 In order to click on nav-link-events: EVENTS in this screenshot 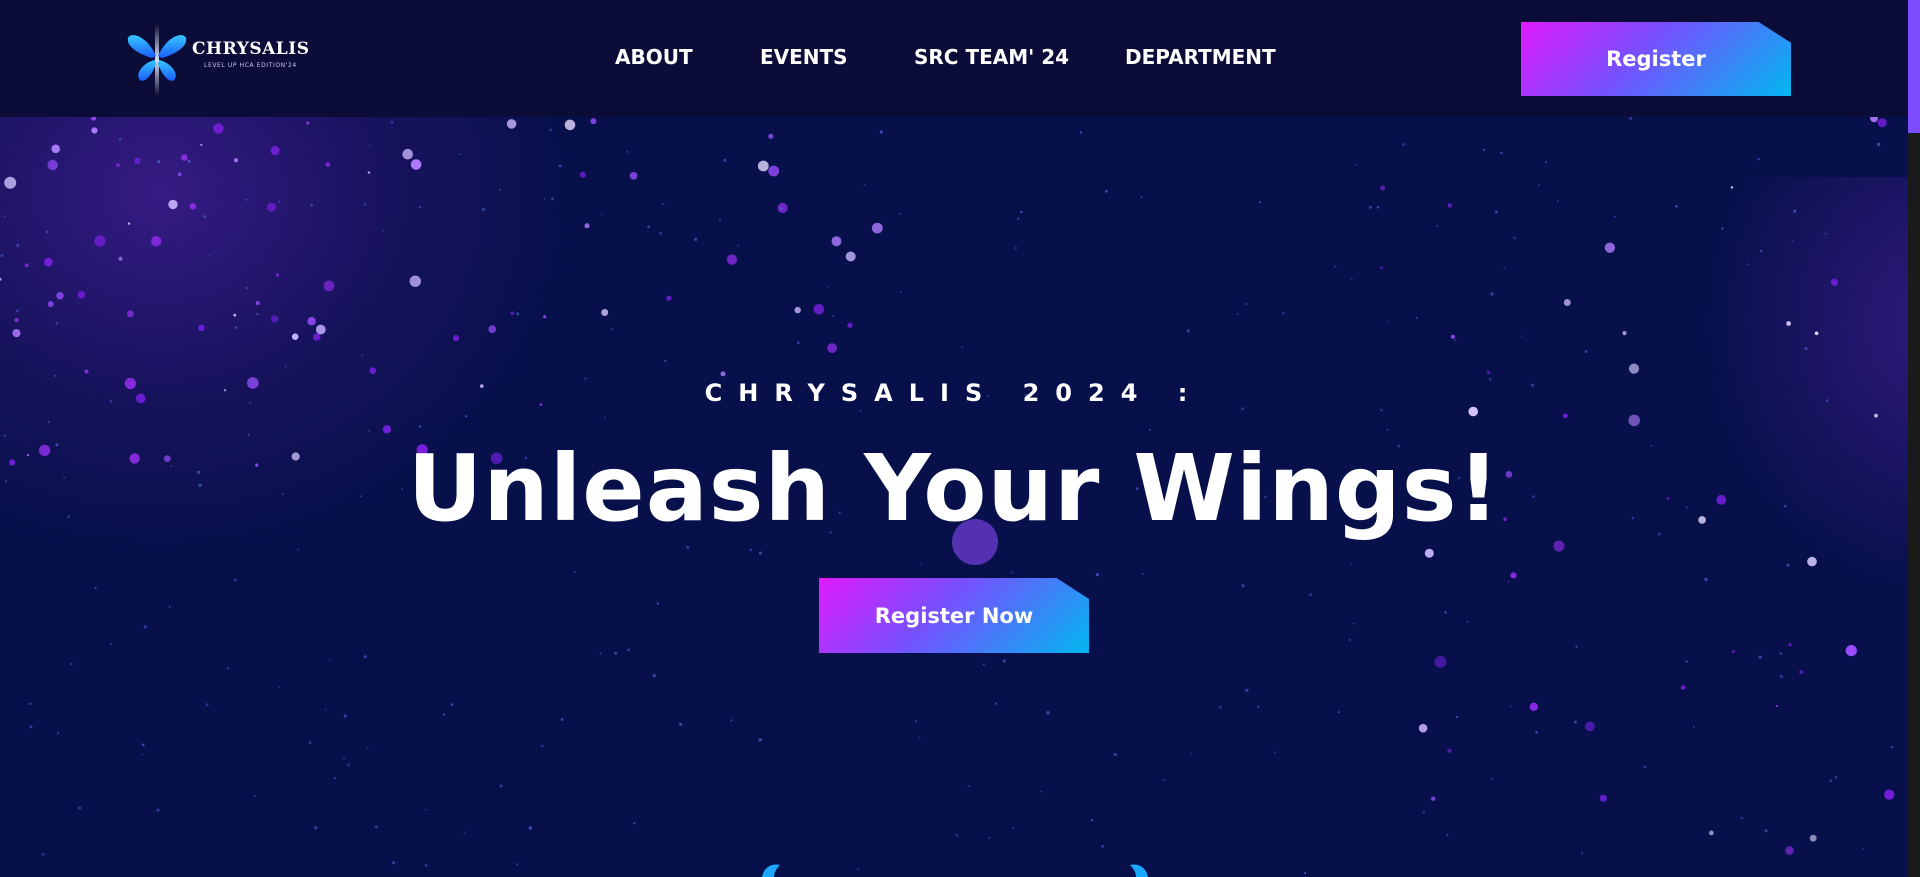, I will do `click(804, 57)`.